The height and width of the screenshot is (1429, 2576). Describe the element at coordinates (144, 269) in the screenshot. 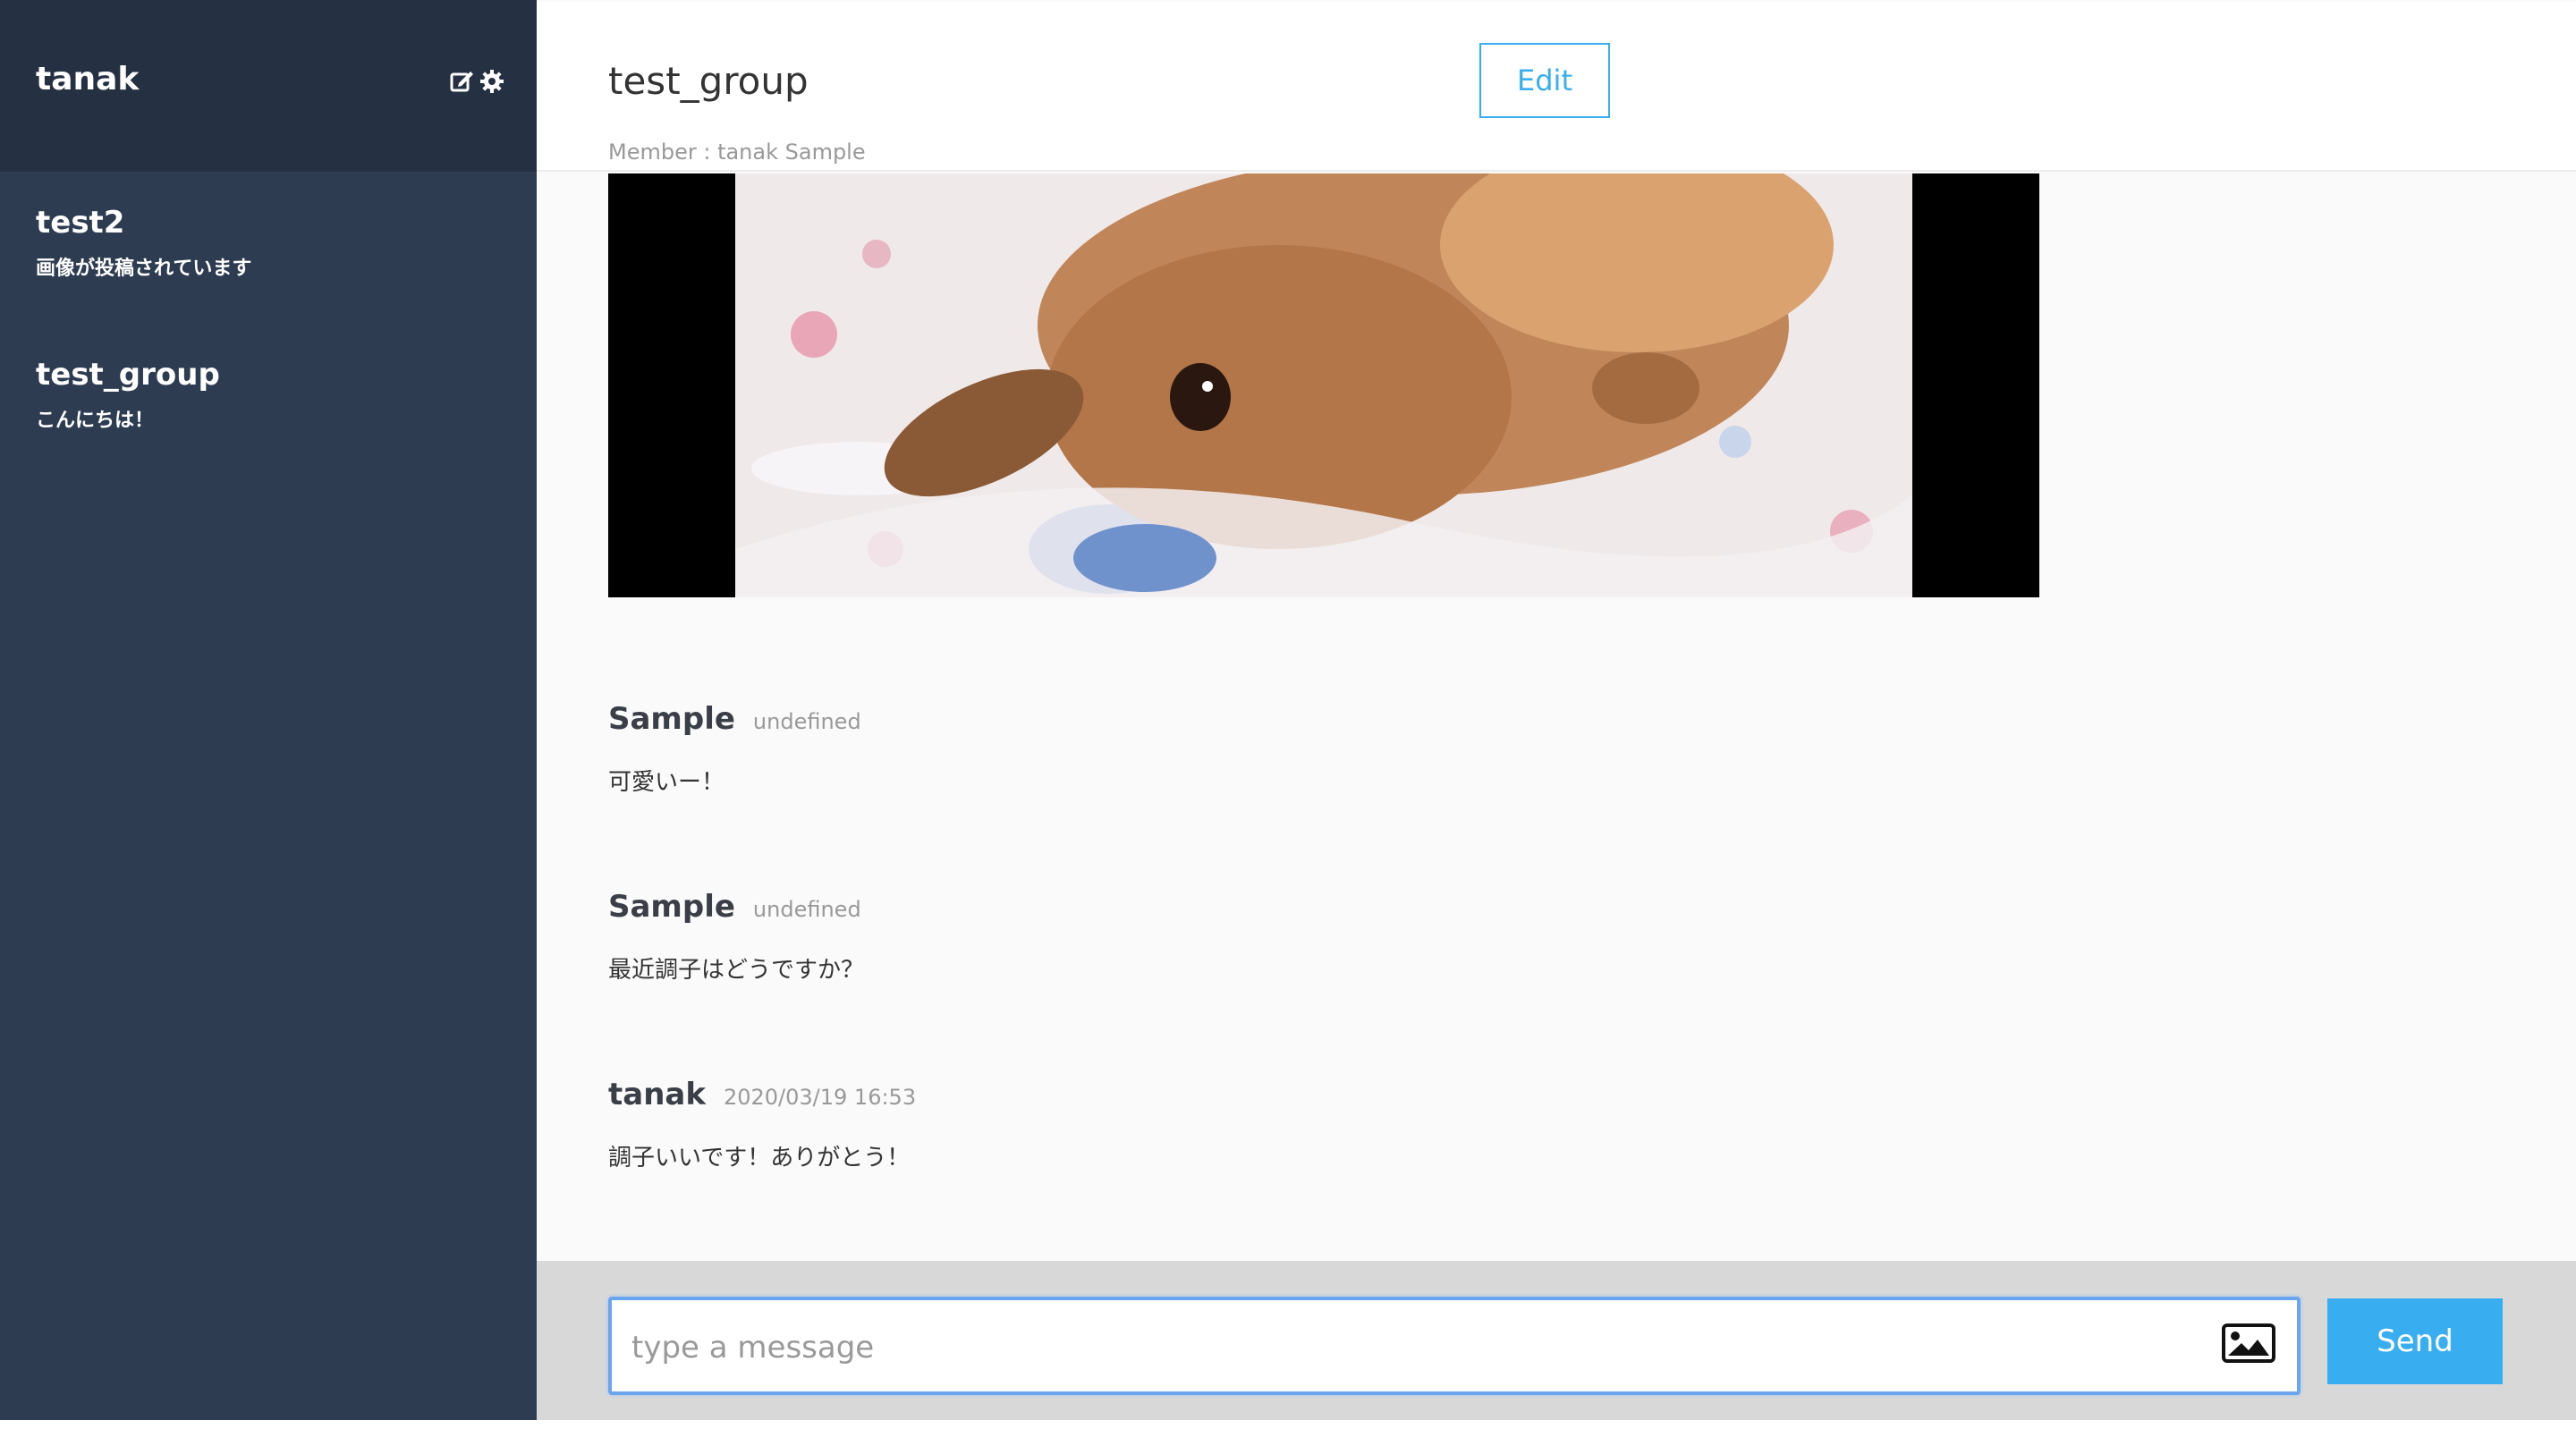

I see `group-last-message: 画像が投稿されています` at that location.